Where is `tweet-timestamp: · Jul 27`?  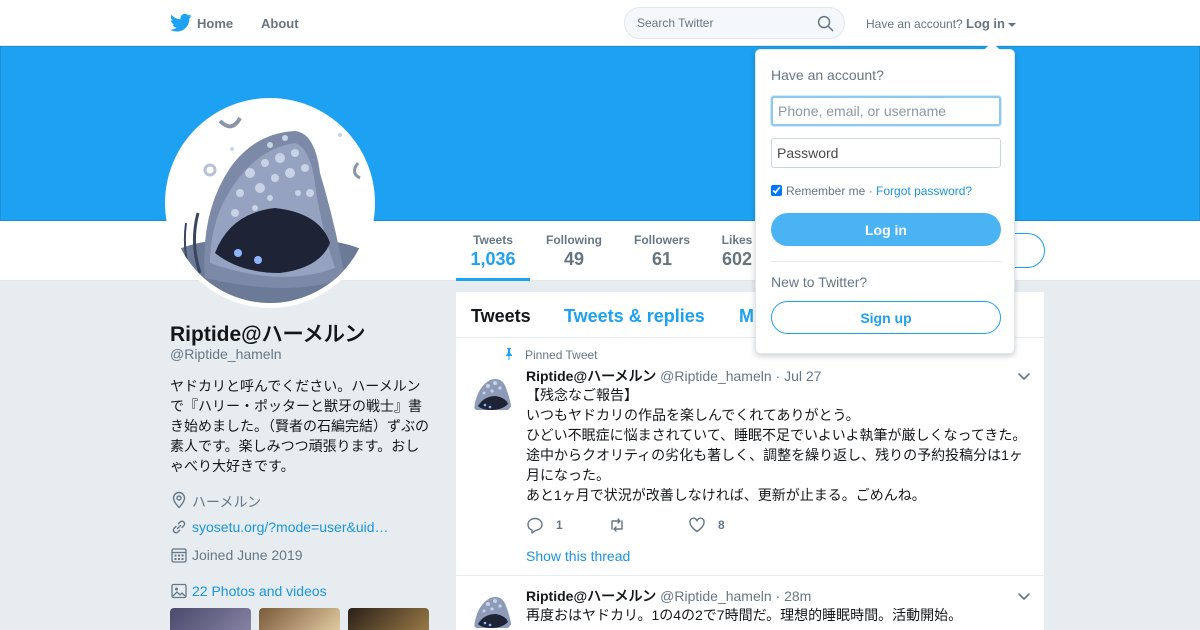
tweet-timestamp: · Jul 27 is located at coordinates (799, 376).